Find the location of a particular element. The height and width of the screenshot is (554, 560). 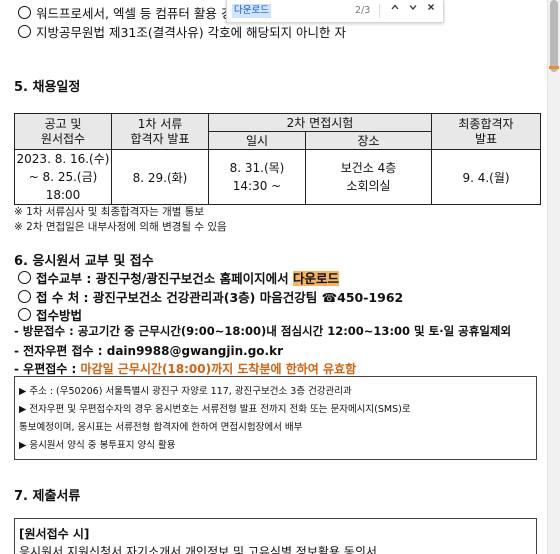

section-6-title: 6. 응시원서 교부 및 접수 is located at coordinates (84, 261).